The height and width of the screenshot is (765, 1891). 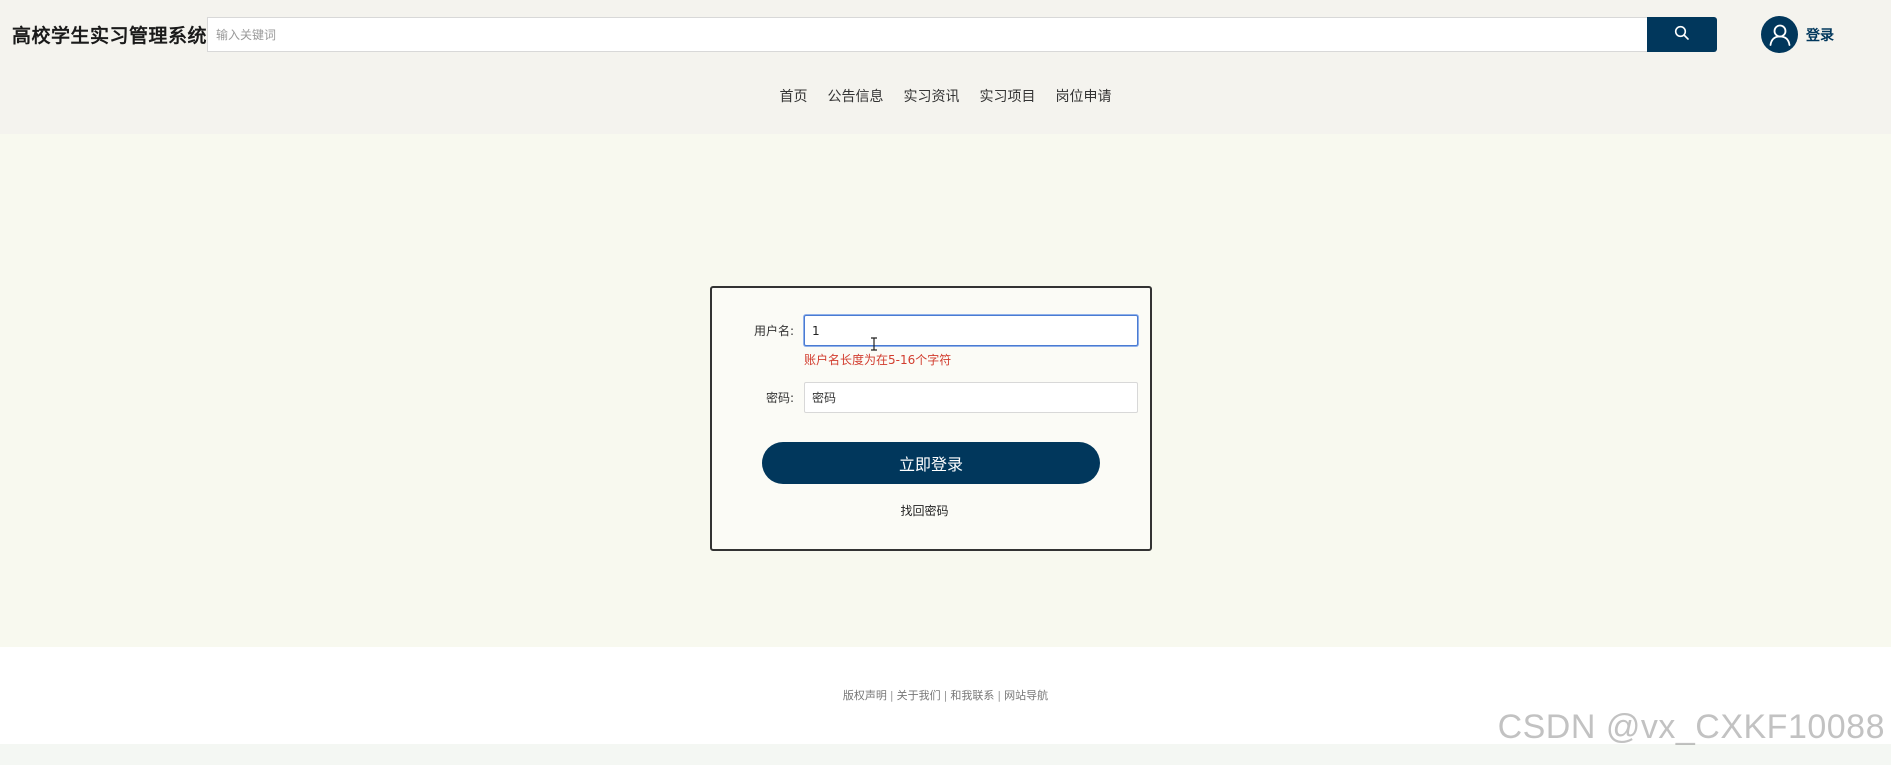 What do you see at coordinates (856, 96) in the screenshot?
I see `nav-item-announcements: 公告信息` at bounding box center [856, 96].